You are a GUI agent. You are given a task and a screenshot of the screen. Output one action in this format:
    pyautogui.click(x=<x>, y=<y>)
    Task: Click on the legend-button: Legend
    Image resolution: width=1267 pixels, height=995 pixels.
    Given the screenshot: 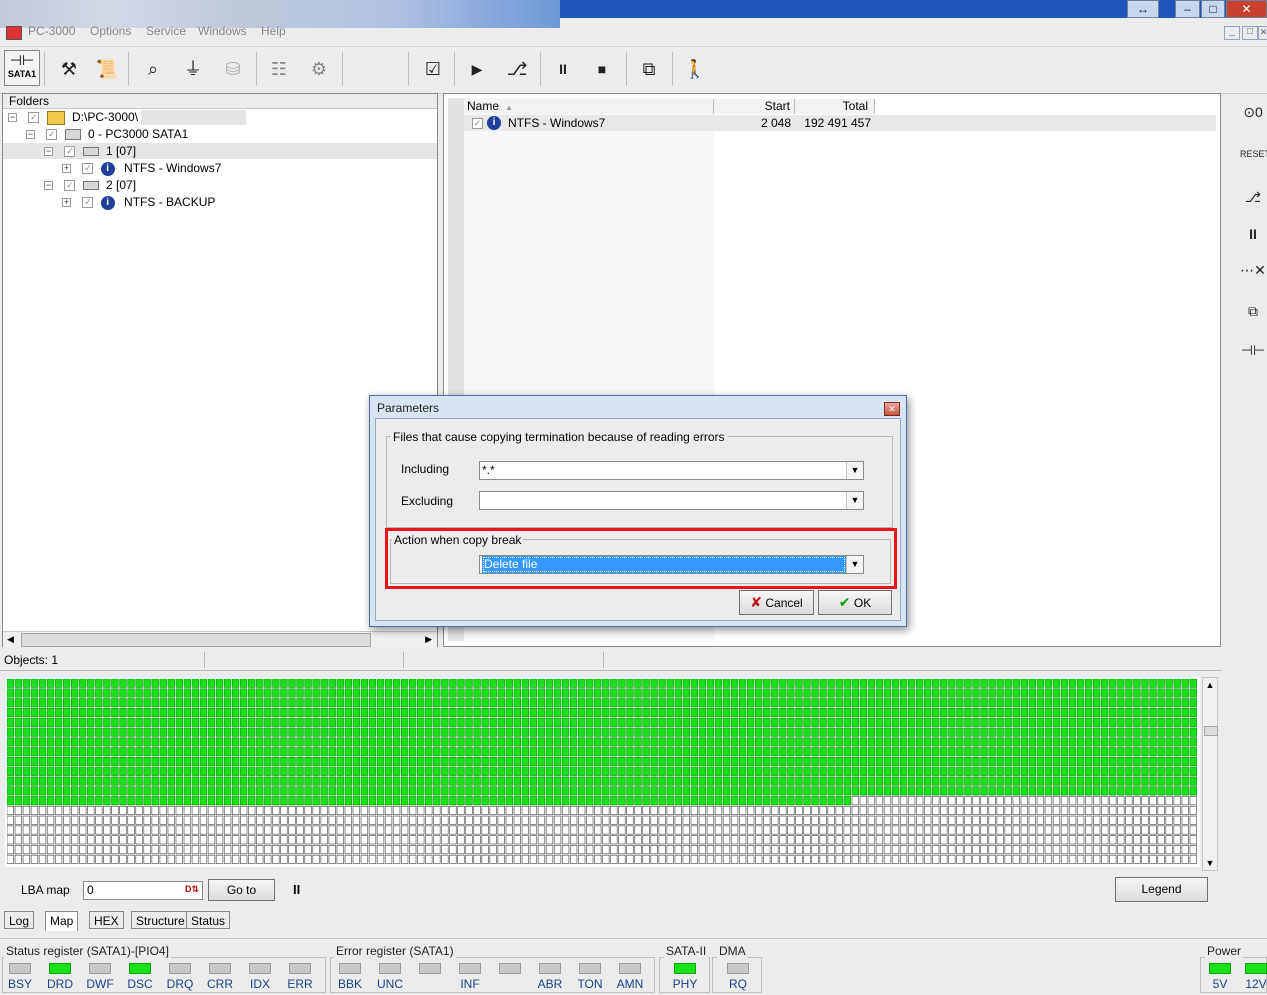 What is the action you would take?
    pyautogui.click(x=1161, y=889)
    